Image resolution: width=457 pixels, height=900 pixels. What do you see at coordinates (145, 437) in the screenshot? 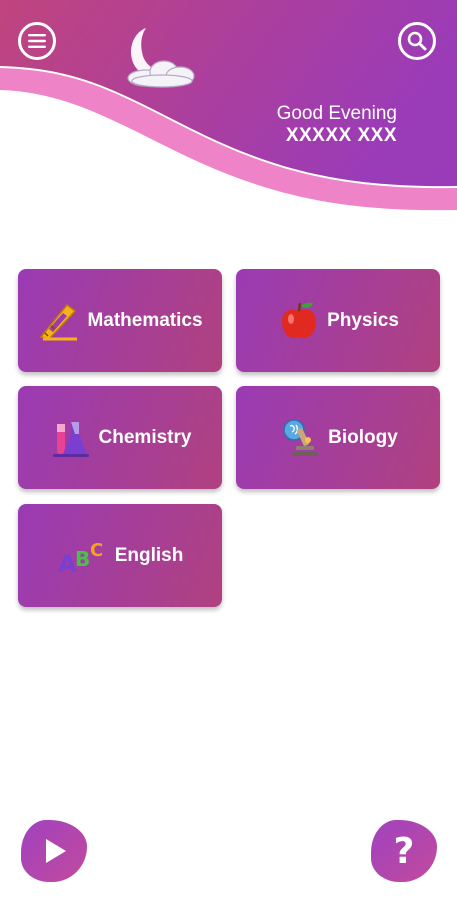
I see `subject-label: Chemistry` at bounding box center [145, 437].